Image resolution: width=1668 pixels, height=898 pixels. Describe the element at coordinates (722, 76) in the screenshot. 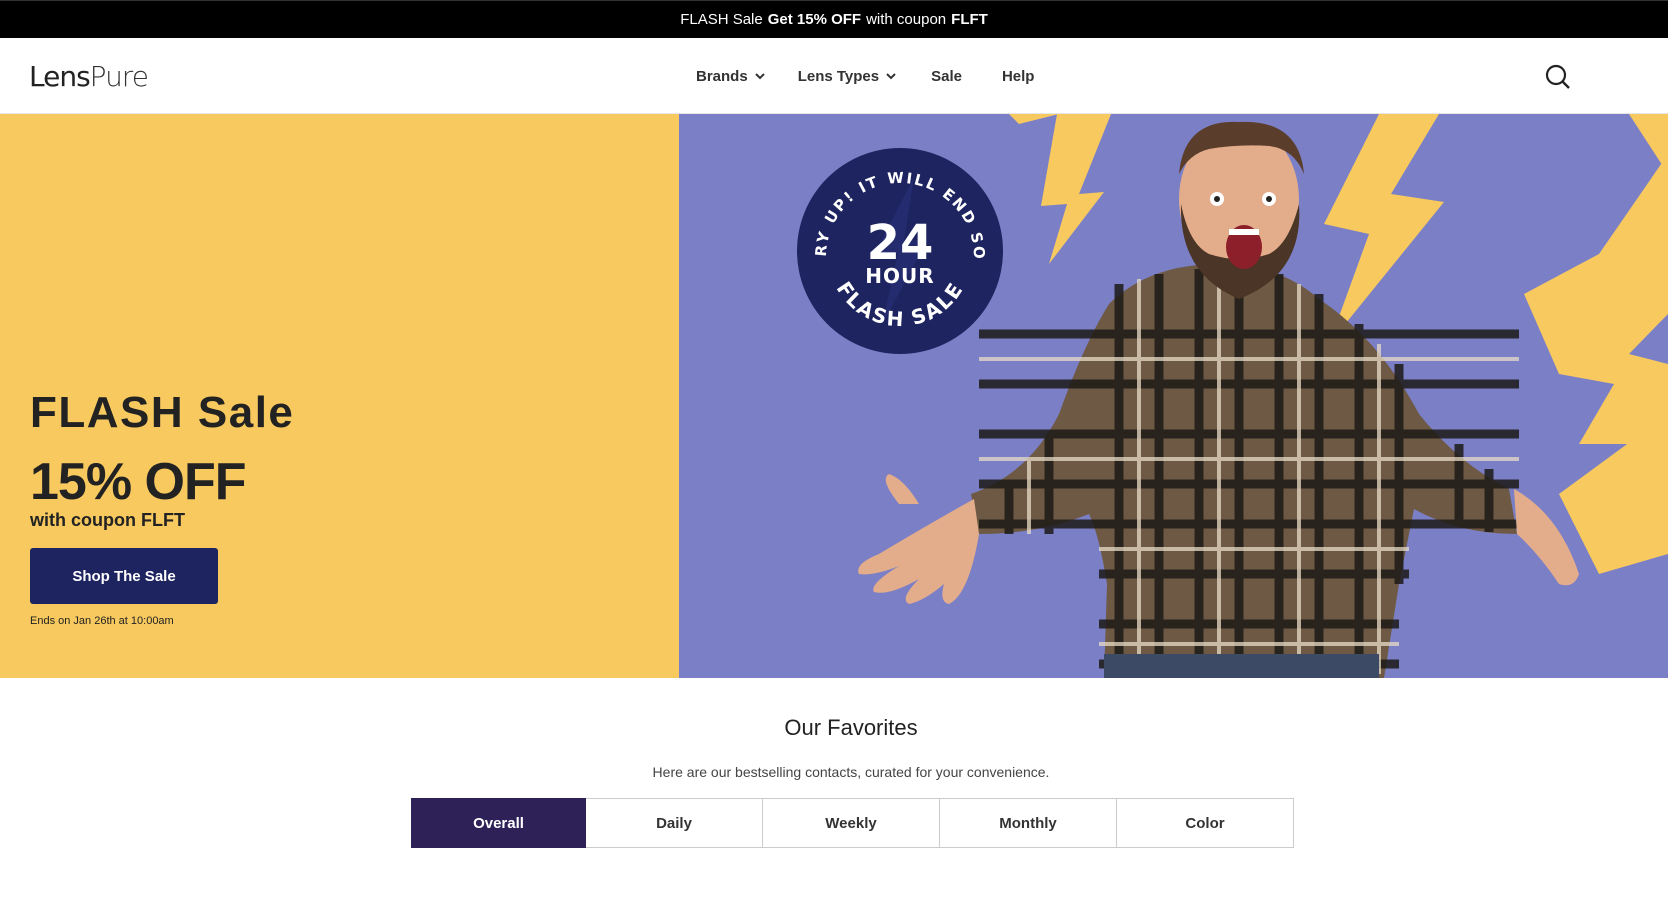

I see `nav-brands-label: Brands` at that location.